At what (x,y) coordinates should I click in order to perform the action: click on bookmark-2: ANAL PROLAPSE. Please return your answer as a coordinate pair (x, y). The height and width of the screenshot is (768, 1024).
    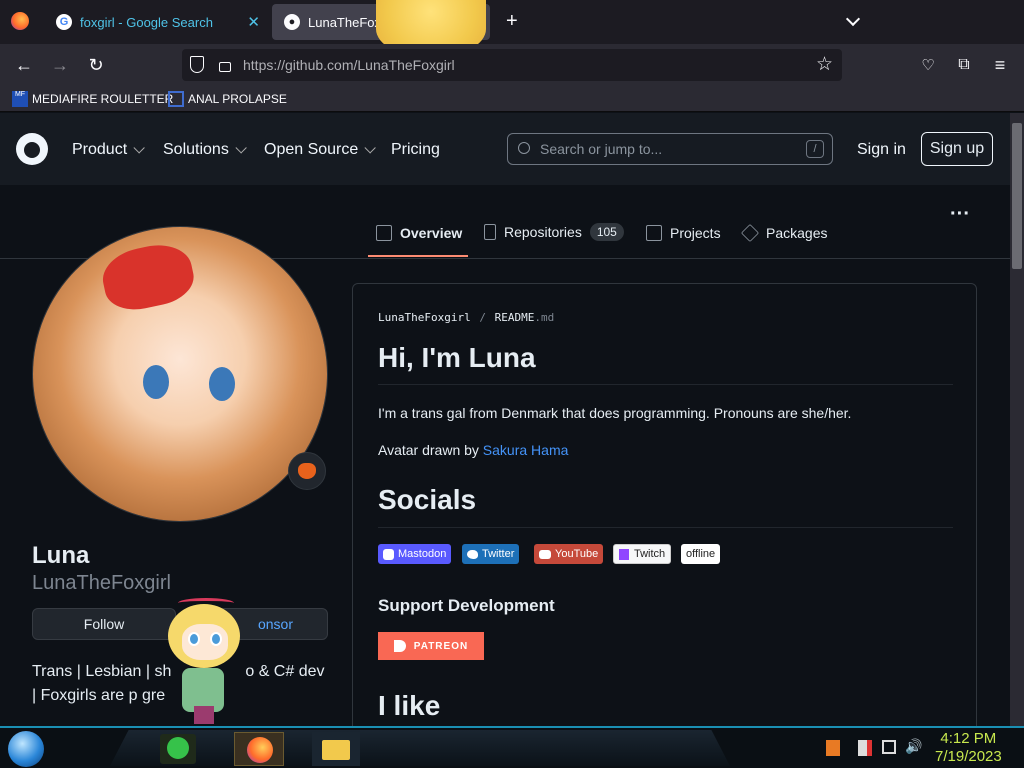
    Looking at the image, I should click on (227, 99).